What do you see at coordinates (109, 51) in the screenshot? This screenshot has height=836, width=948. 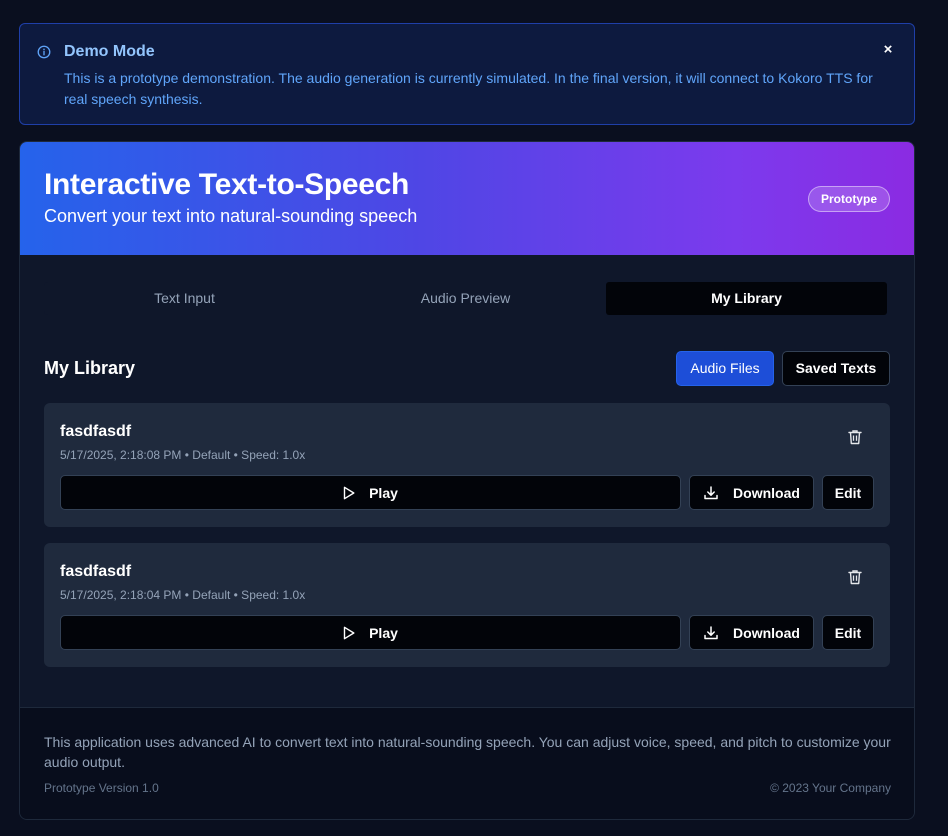 I see `banner-title: Demo Mode` at bounding box center [109, 51].